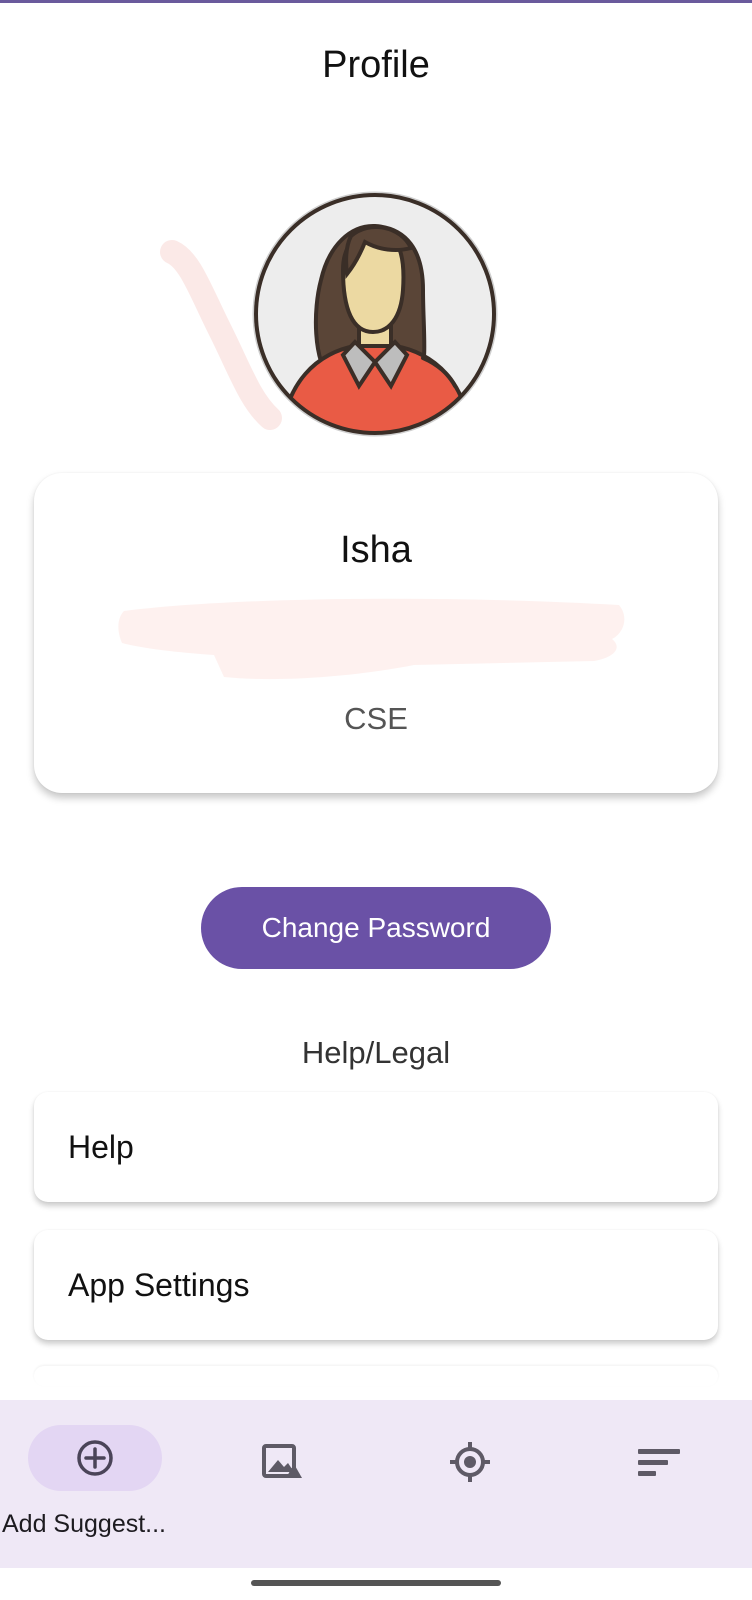 This screenshot has height=1600, width=752. I want to click on nav-selected-indicator, so click(95, 1458).